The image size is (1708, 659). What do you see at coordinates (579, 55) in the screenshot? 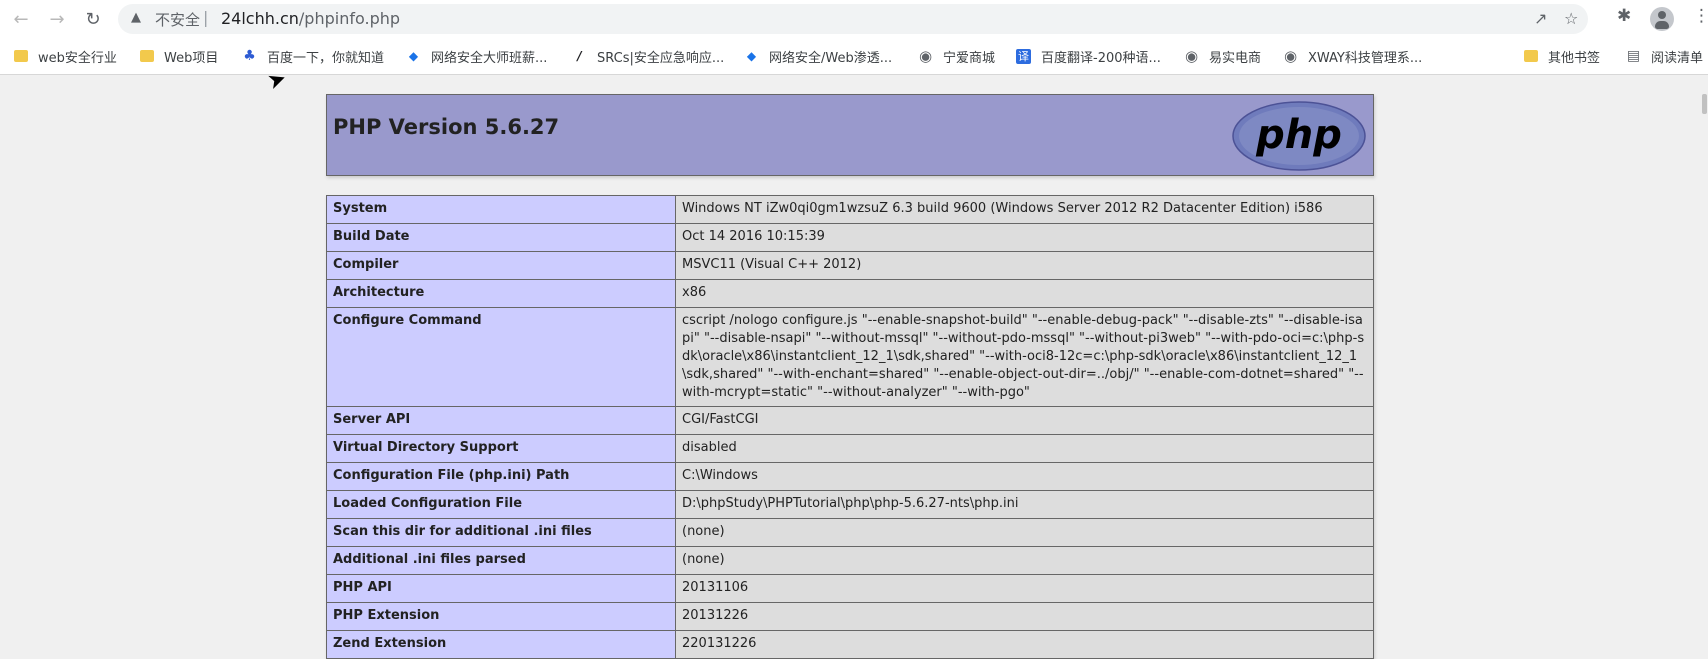
I see `srcs-icon: /` at bounding box center [579, 55].